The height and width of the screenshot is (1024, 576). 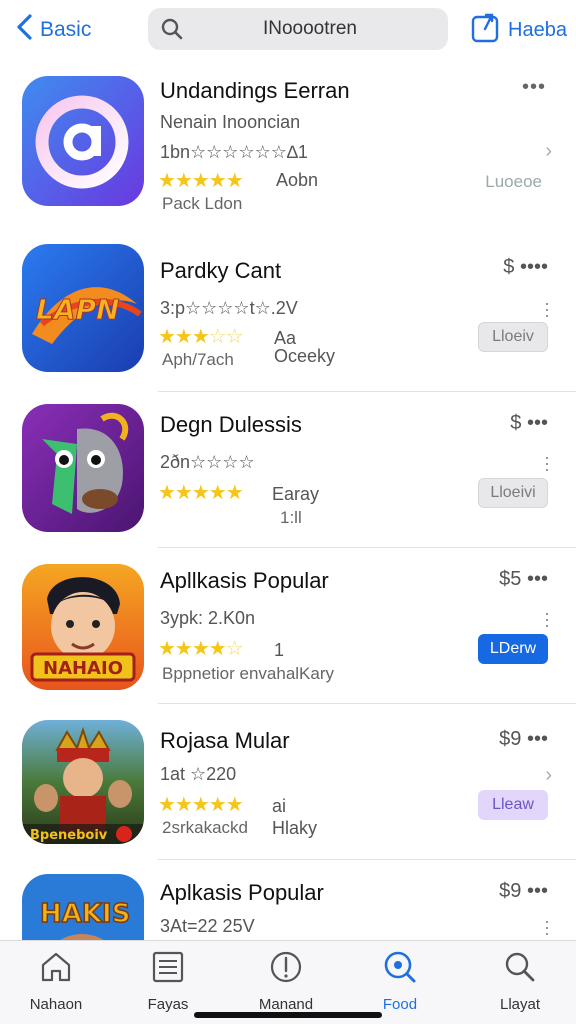 I want to click on app-name: Pardky Cant, so click(x=221, y=270).